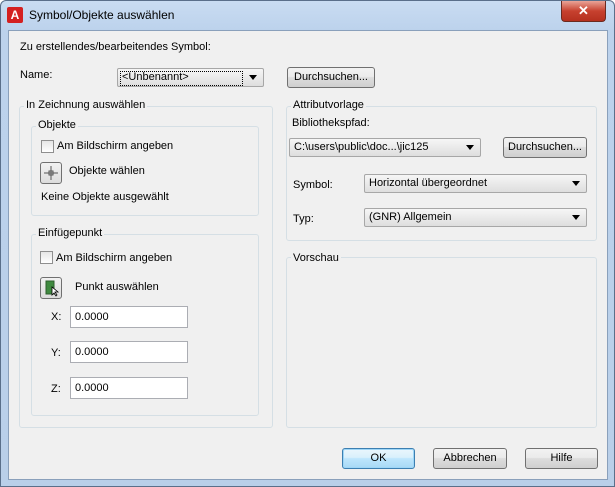 The width and height of the screenshot is (615, 487). Describe the element at coordinates (428, 183) in the screenshot. I see `symbol-value: Horizontal übergeordnet` at that location.